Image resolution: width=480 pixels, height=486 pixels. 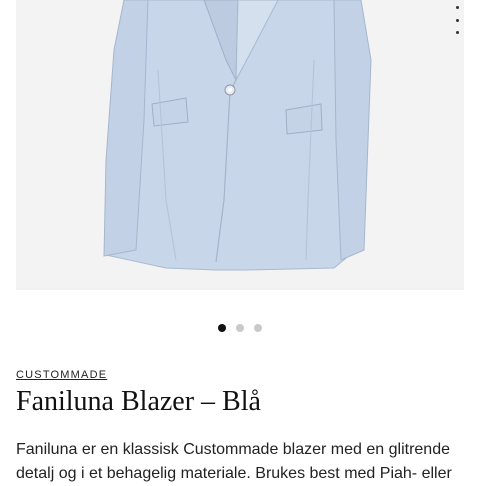 What do you see at coordinates (138, 401) in the screenshot?
I see `product-title: Faniluna Blazer – Blå` at bounding box center [138, 401].